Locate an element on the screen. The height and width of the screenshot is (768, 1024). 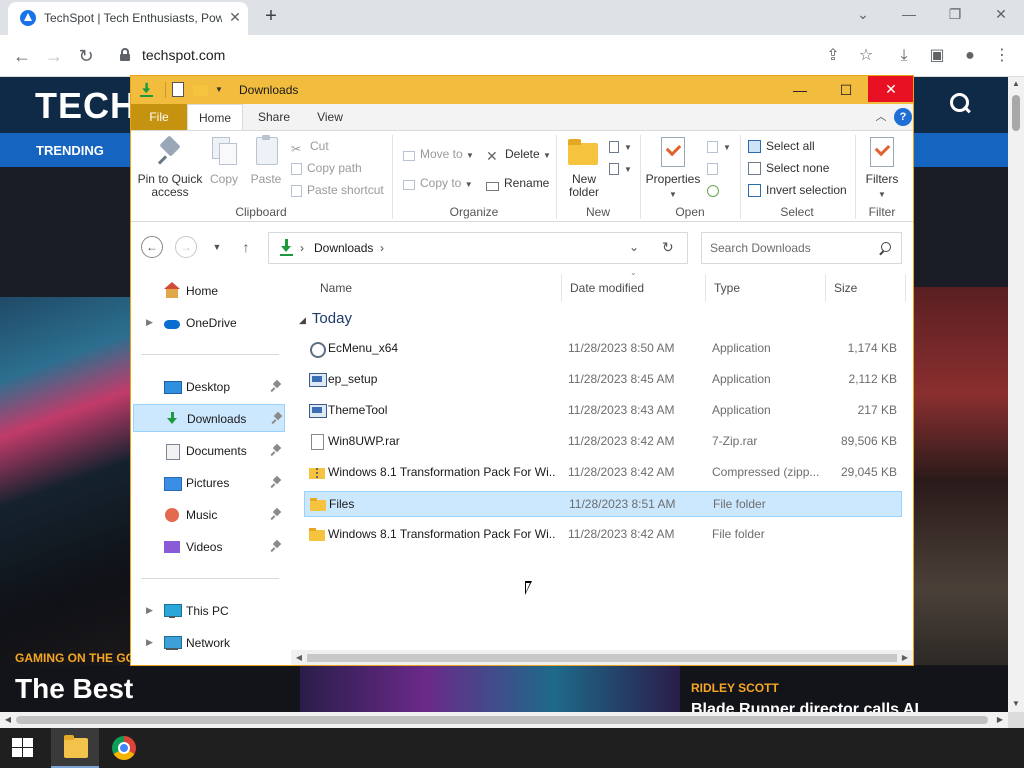
browser-close-button: ✕ is located at coordinates (1001, 14).